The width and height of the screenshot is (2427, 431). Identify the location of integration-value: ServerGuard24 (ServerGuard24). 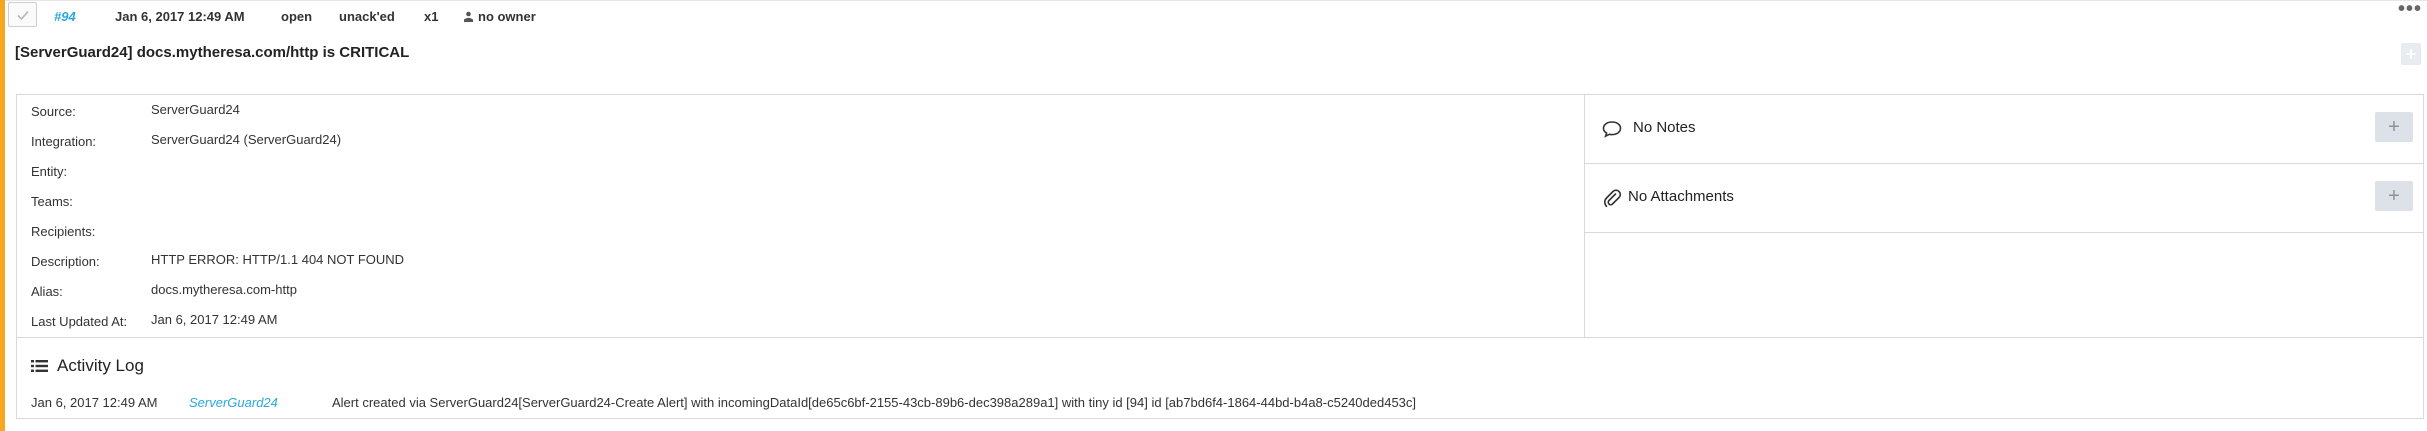
(246, 139).